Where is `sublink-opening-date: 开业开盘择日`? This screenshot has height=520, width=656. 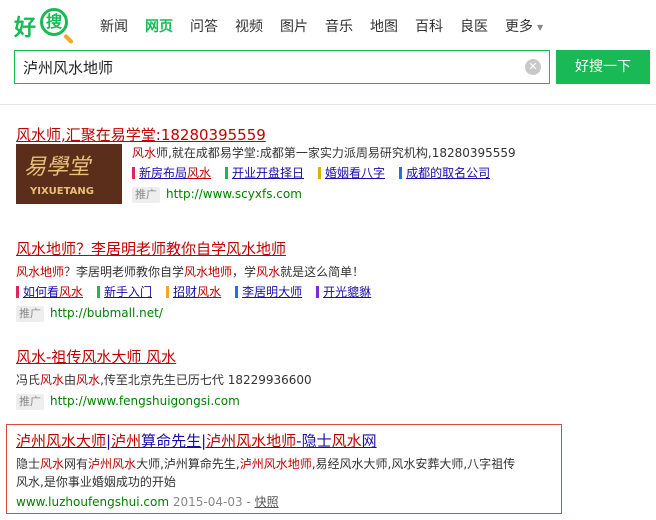 sublink-opening-date: 开业开盘择日 is located at coordinates (264, 173).